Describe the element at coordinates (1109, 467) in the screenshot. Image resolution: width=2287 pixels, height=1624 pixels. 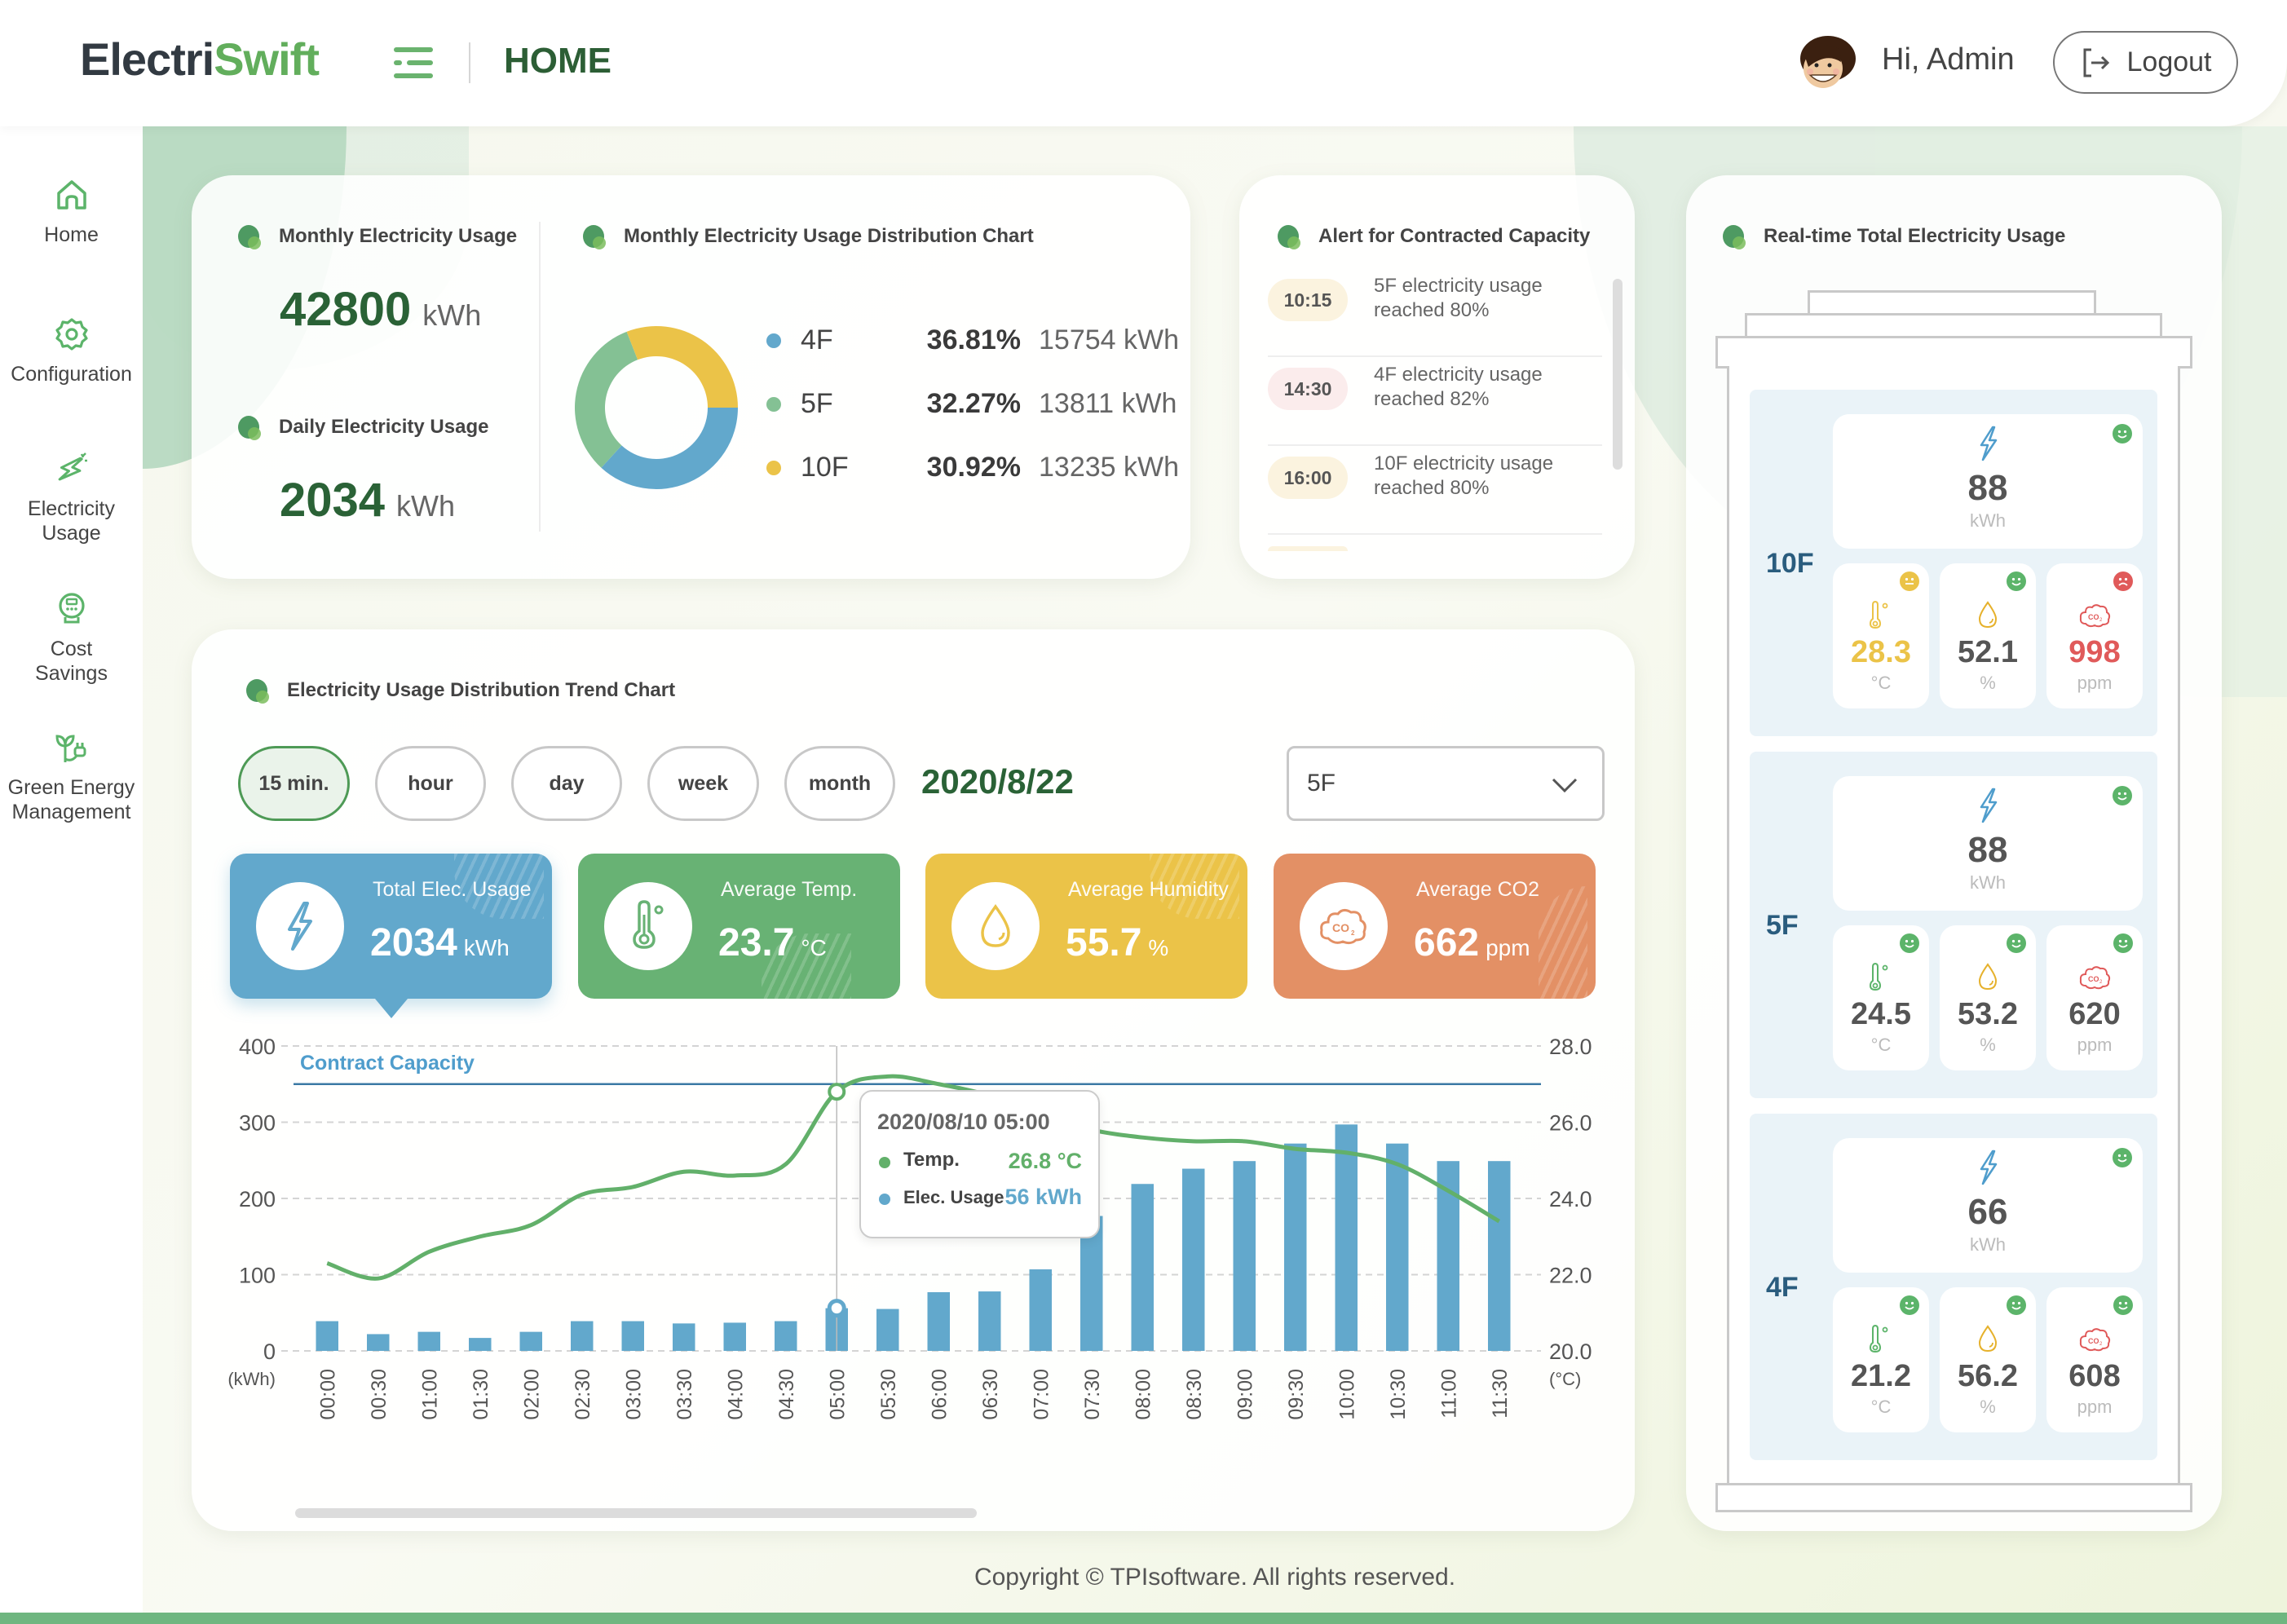
I see `legend-kwh: 13235 kWh` at that location.